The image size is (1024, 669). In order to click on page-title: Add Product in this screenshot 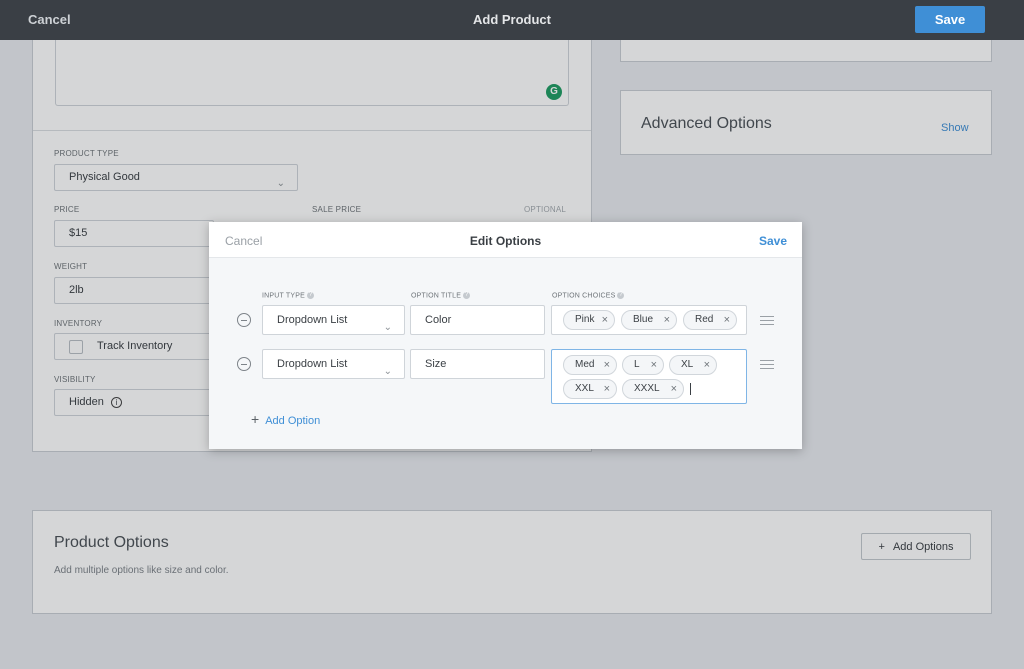, I will do `click(512, 19)`.